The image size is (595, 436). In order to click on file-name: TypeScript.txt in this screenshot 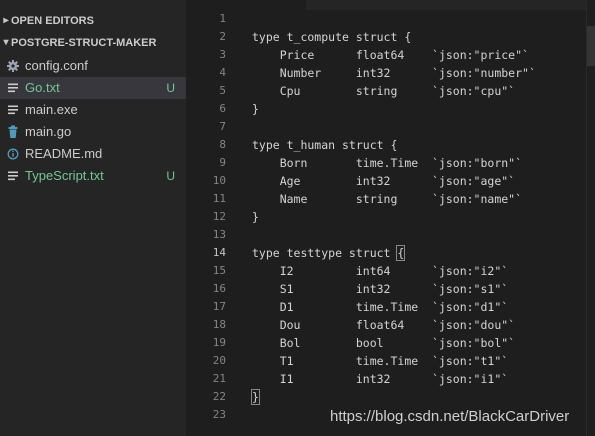, I will do `click(64, 175)`.